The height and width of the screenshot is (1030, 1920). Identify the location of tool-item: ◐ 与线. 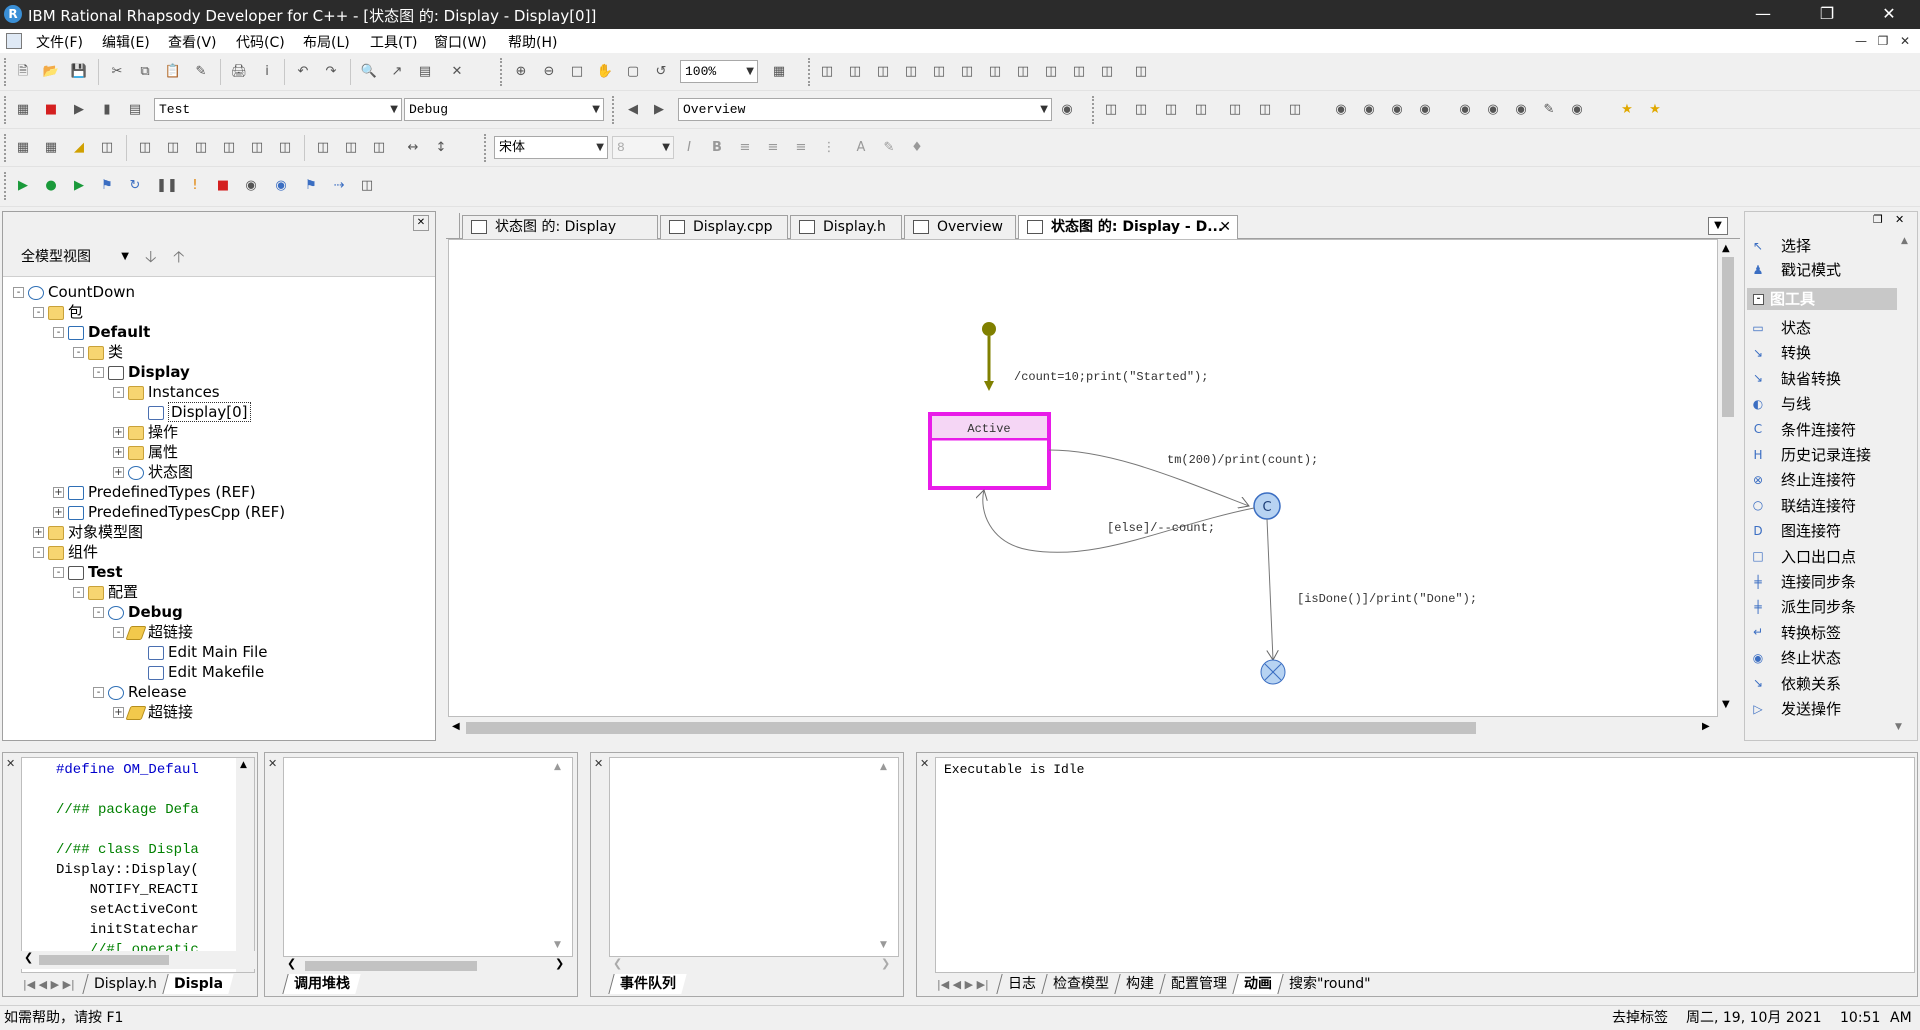
(1780, 404).